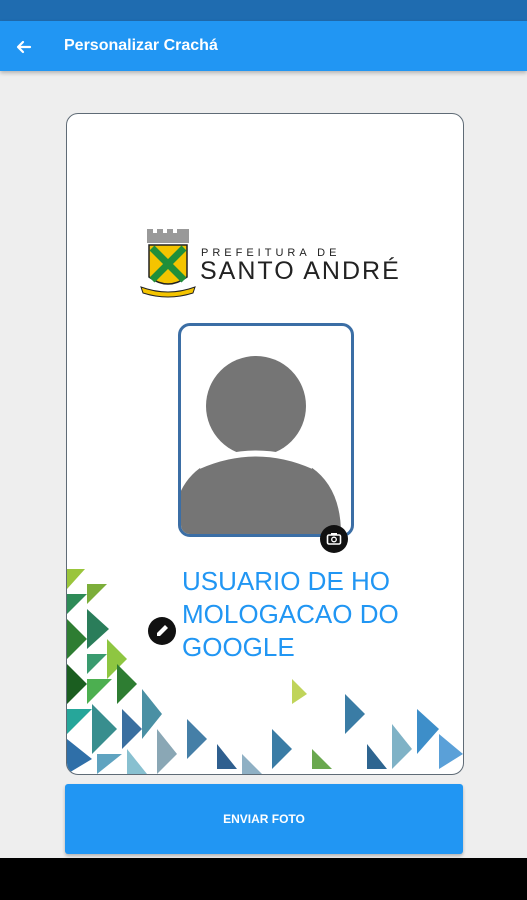 The image size is (527, 900). I want to click on change-photo-button, so click(334, 539).